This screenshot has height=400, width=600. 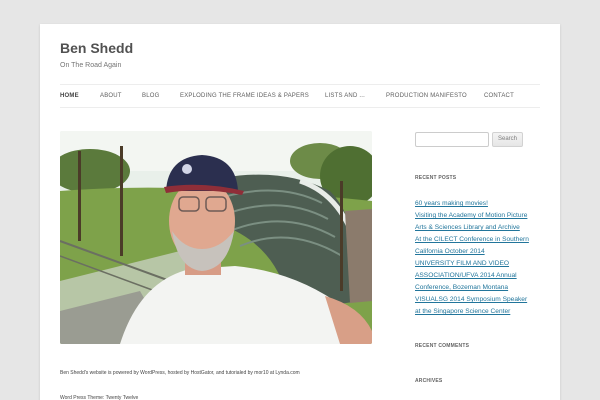 What do you see at coordinates (111, 96) in the screenshot?
I see `nav-item-about: ABOUT` at bounding box center [111, 96].